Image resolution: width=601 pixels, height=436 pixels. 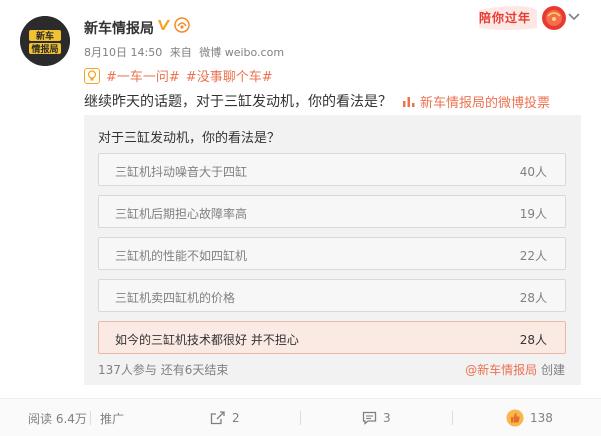 I want to click on topic-link-1: #一车一问#, so click(x=143, y=75).